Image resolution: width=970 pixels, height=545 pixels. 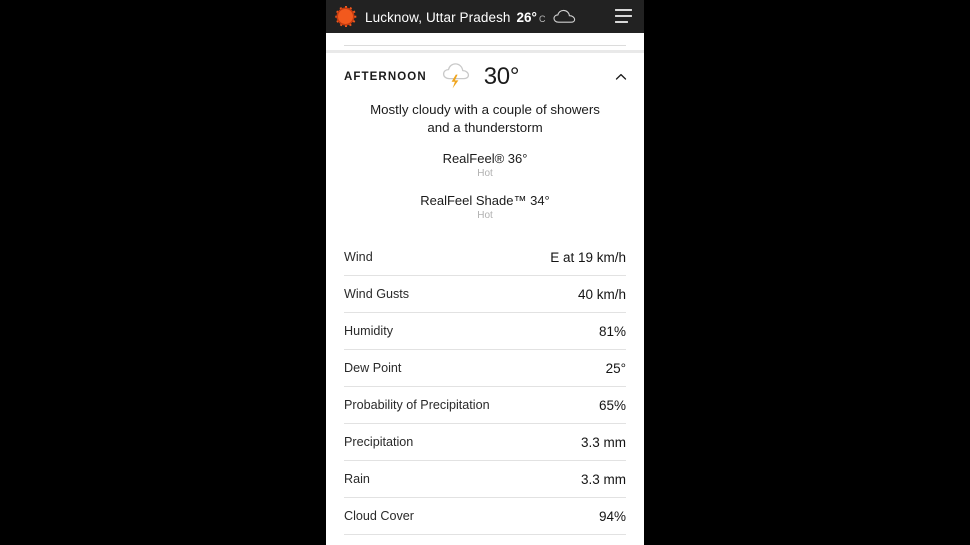 I want to click on header-temperature-unit: C, so click(x=542, y=18).